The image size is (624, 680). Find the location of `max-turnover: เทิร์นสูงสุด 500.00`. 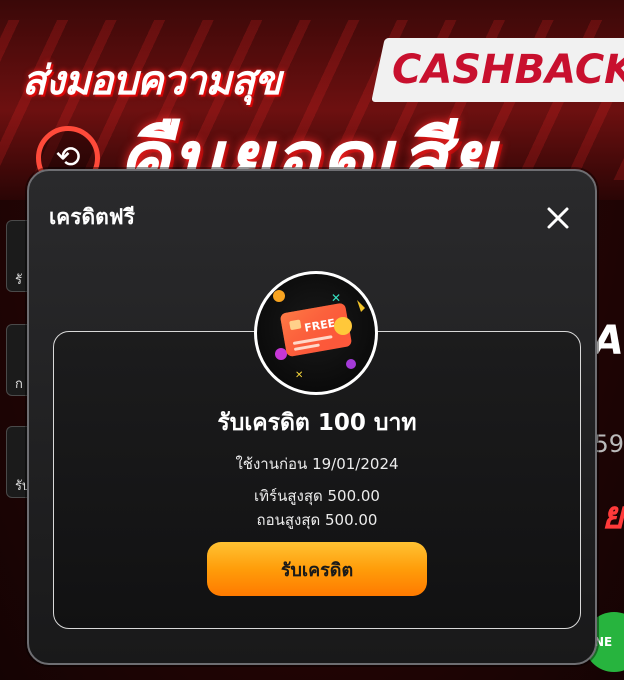

max-turnover: เทิร์นสูงสุด 500.00 is located at coordinates (317, 496).